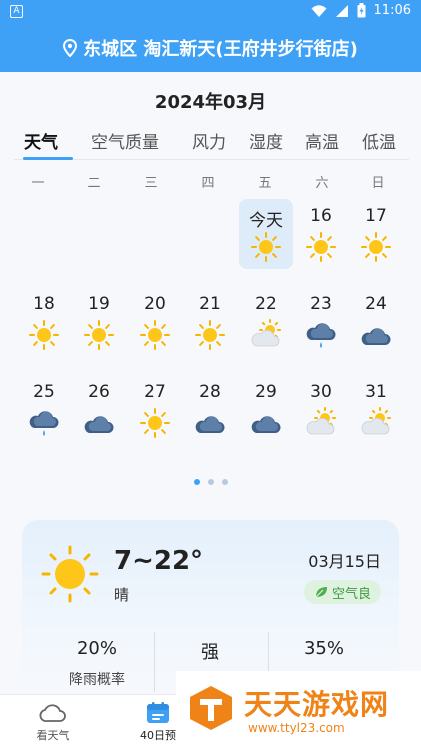  I want to click on weekday-label: 二, so click(94, 183).